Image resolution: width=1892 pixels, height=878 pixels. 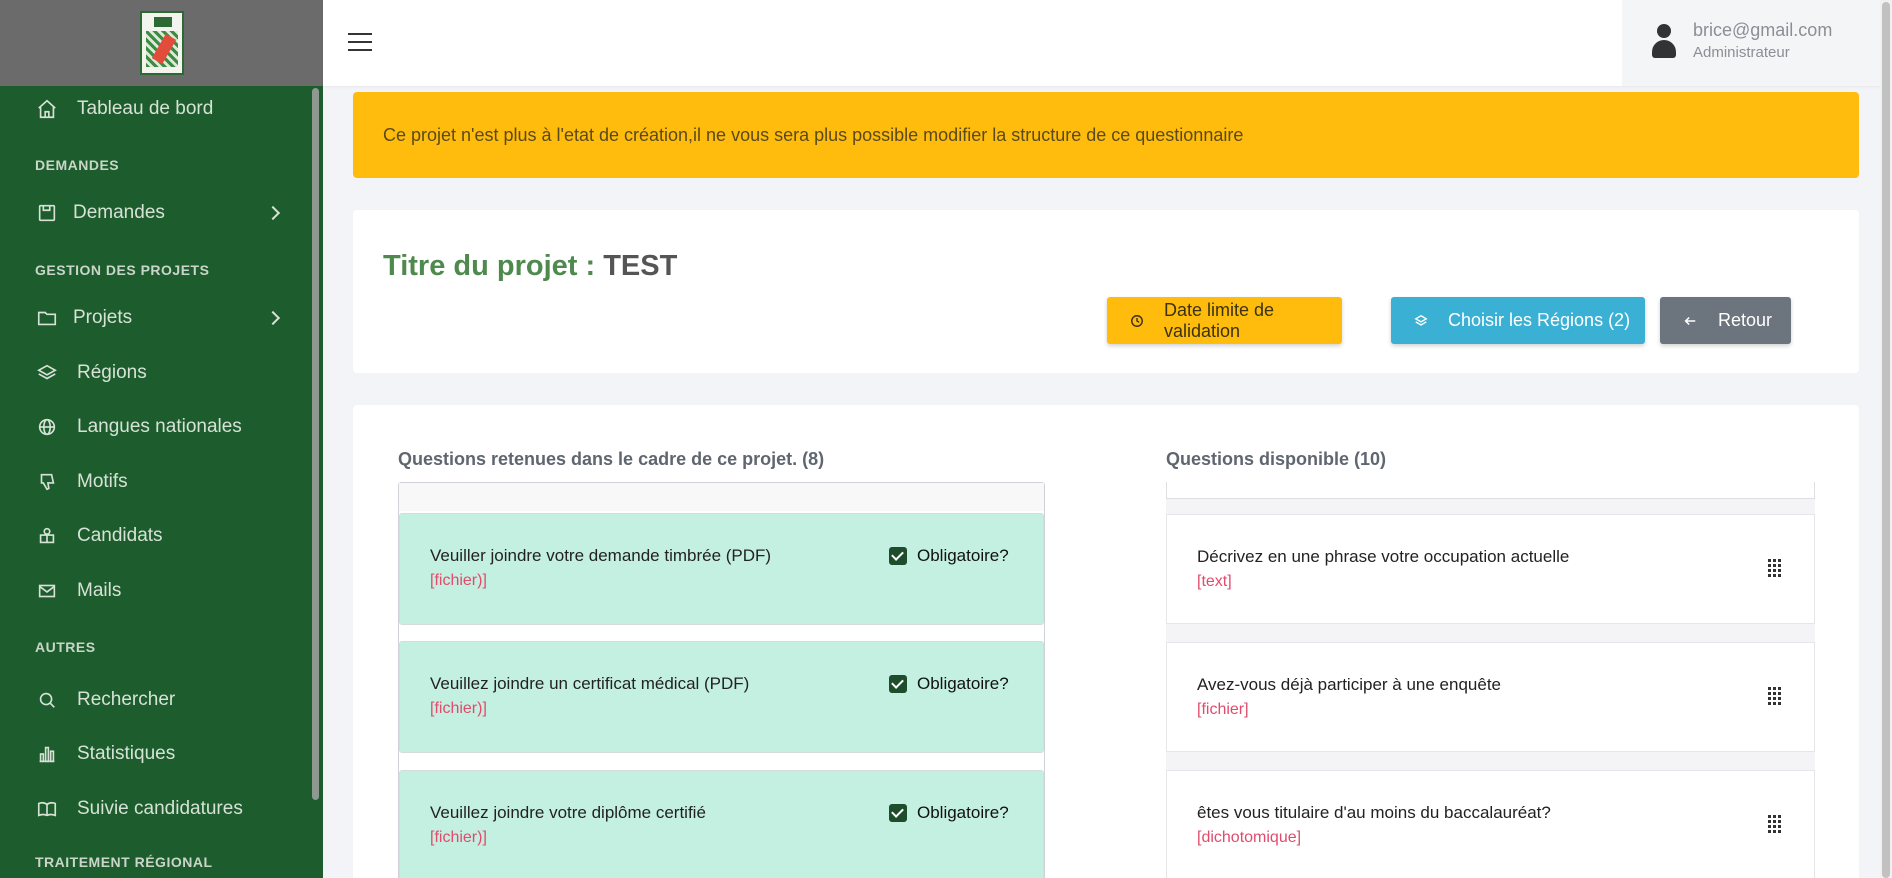 What do you see at coordinates (273, 318) in the screenshot?
I see `chevron-right-icon` at bounding box center [273, 318].